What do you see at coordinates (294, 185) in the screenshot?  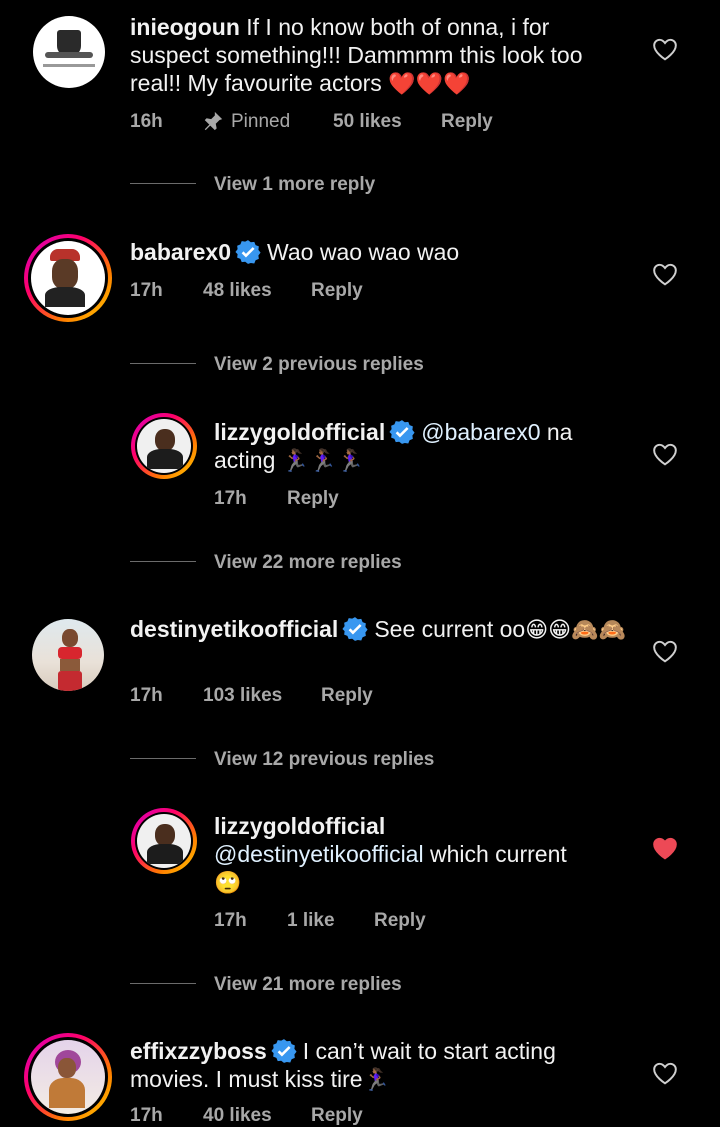 I see `view-more-replies: View 1 more reply` at bounding box center [294, 185].